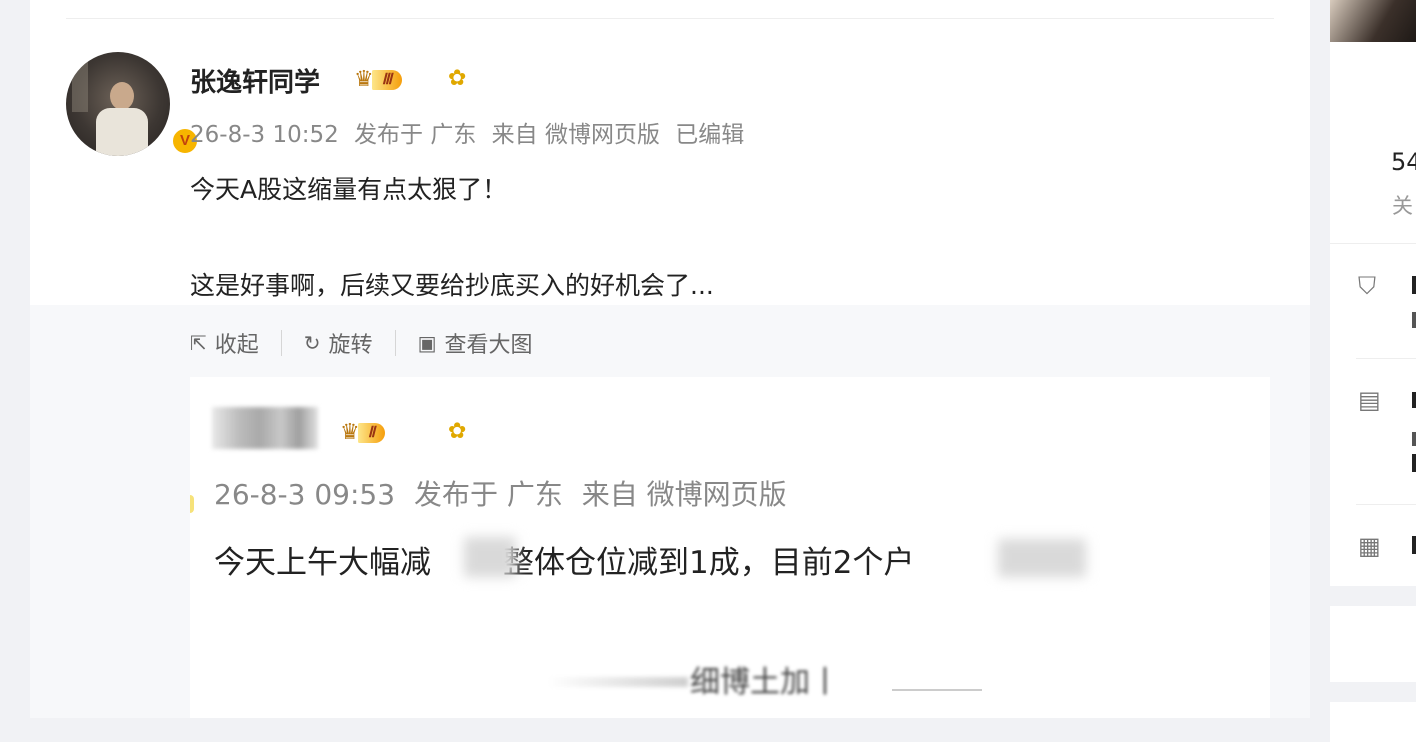 This screenshot has height=742, width=1416. I want to click on post-source: 来自 微博网页版, so click(575, 135).